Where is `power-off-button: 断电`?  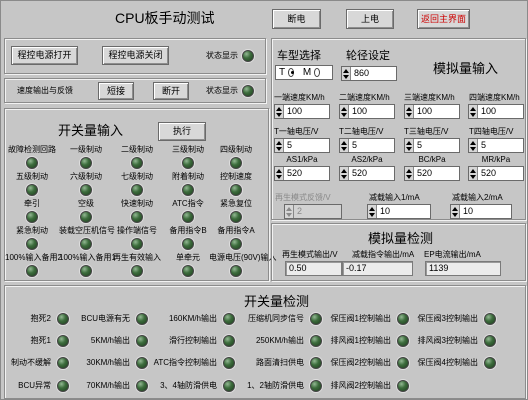
power-off-button: 断电 is located at coordinates (296, 19).